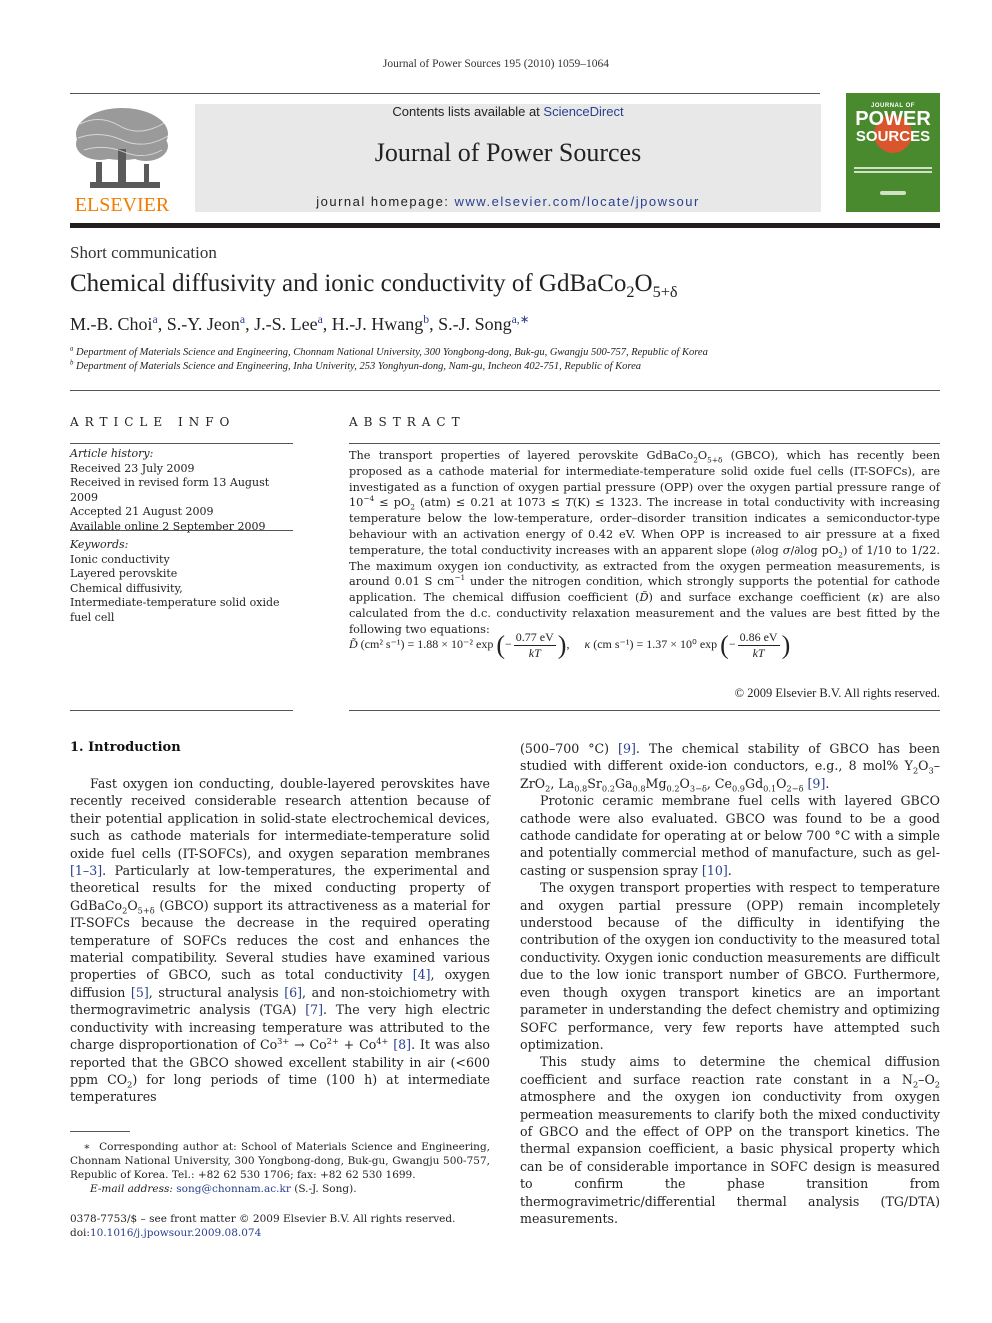 Image resolution: width=992 pixels, height=1323 pixels. What do you see at coordinates (623, 783) in the screenshot?
I see `text-run: Ga` at bounding box center [623, 783].